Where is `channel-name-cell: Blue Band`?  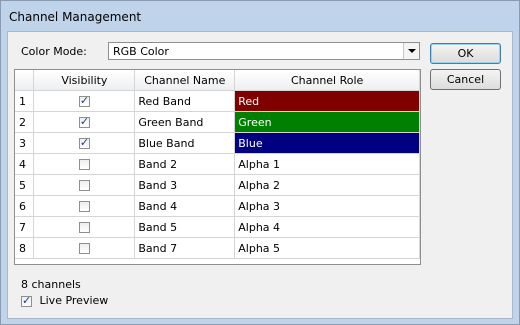
channel-name-cell: Blue Band is located at coordinates (185, 143).